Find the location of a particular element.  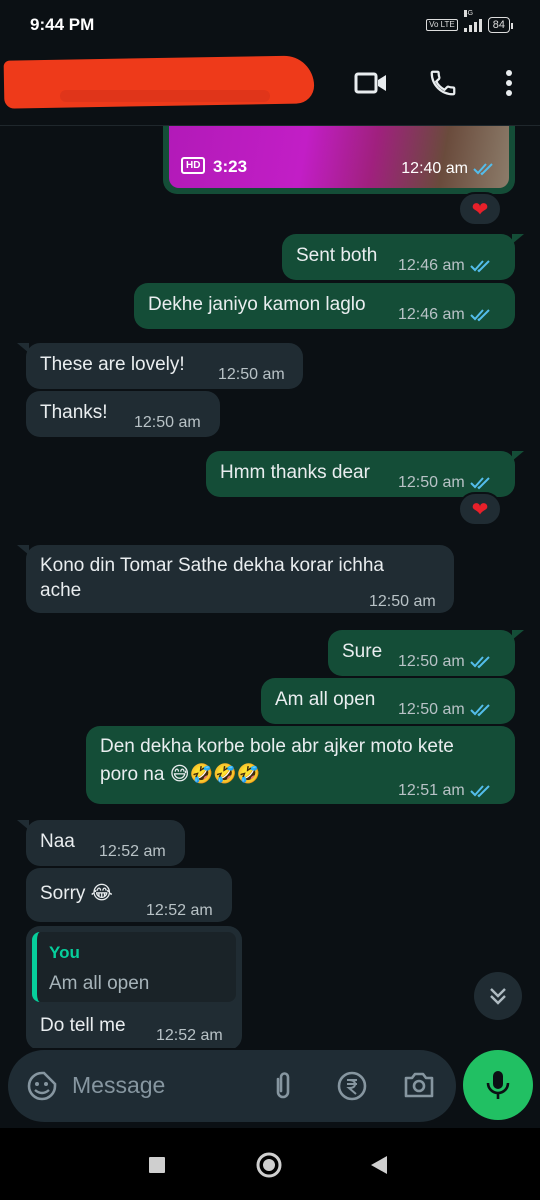

payment-button is located at coordinates (352, 1088).